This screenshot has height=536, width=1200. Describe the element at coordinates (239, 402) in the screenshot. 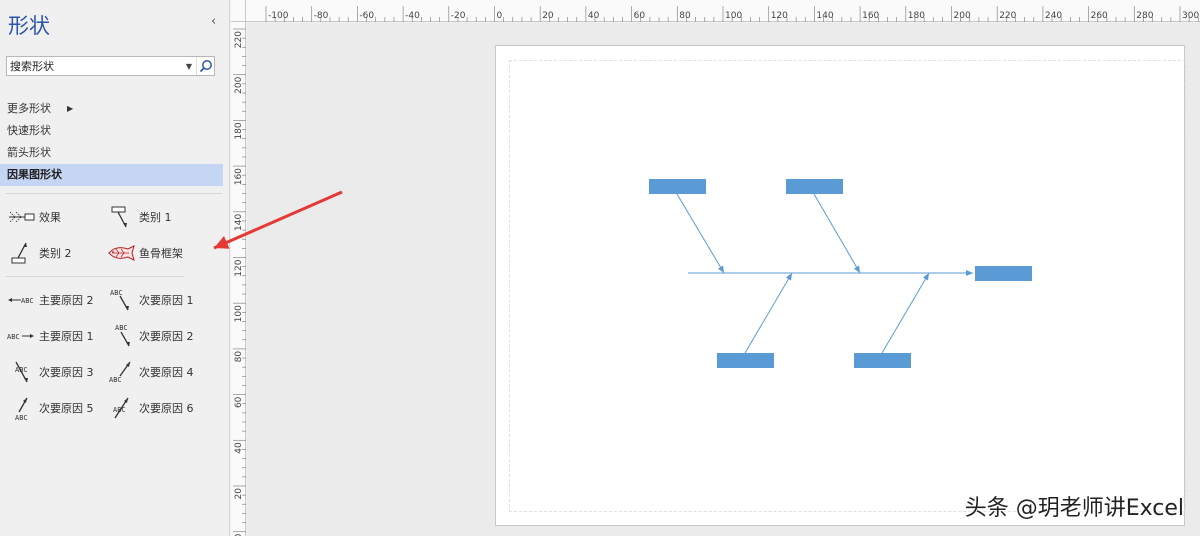

I see `ruler-left-label: 60` at that location.